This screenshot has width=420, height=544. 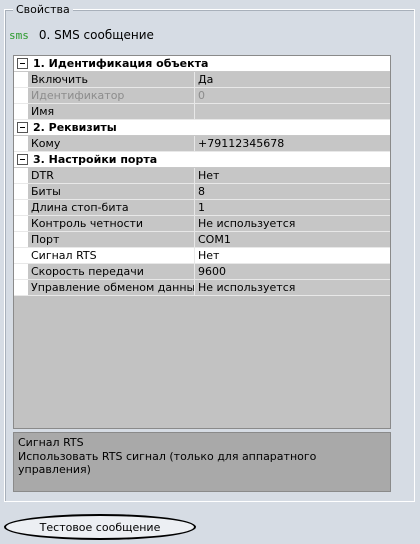 What do you see at coordinates (111, 191) in the screenshot?
I see `property-name: Биты` at bounding box center [111, 191].